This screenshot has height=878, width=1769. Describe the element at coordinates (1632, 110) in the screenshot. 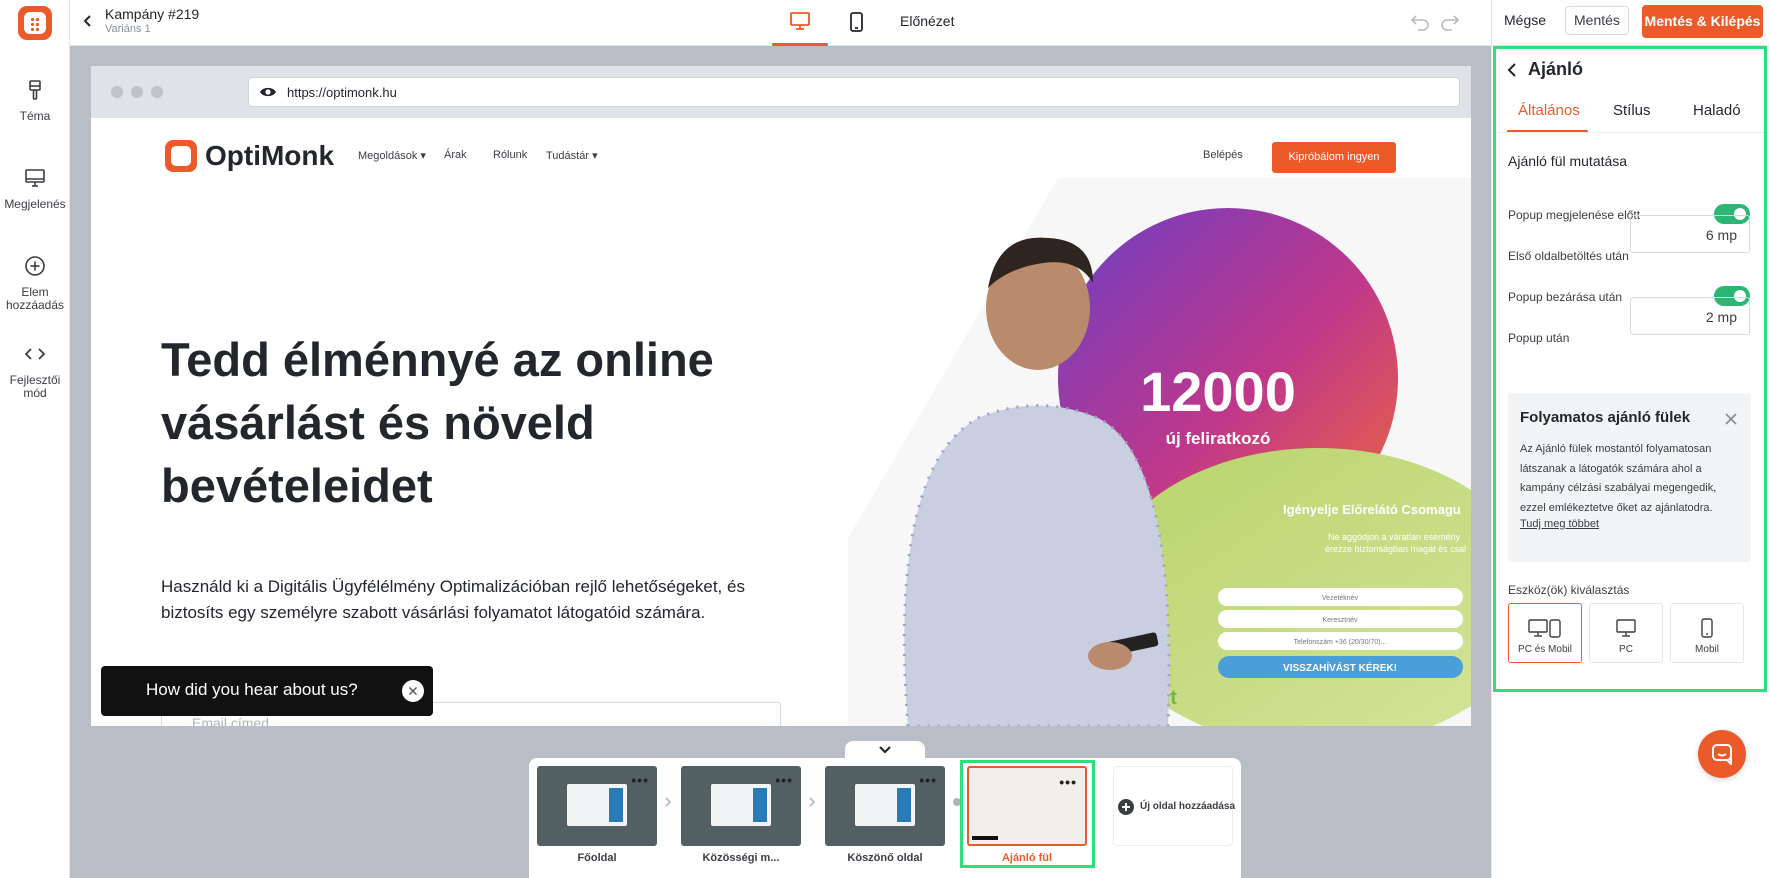

I see `tab-style: Stílus` at that location.